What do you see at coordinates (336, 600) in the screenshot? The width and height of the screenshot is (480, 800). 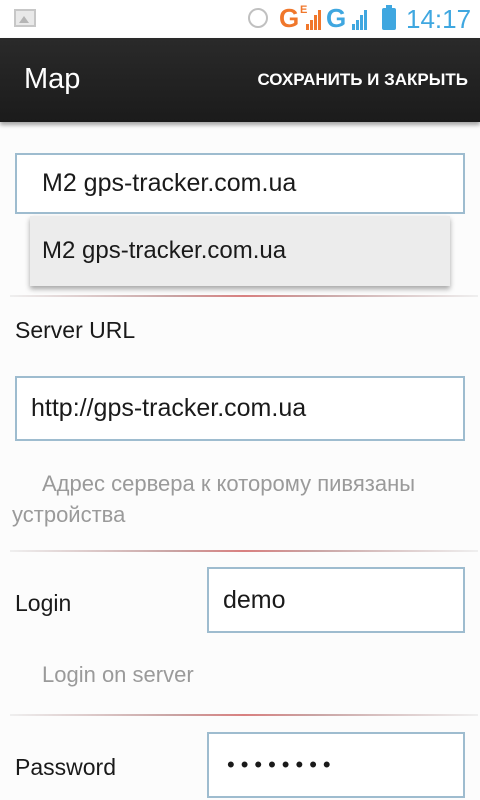 I see `login-input: demo` at bounding box center [336, 600].